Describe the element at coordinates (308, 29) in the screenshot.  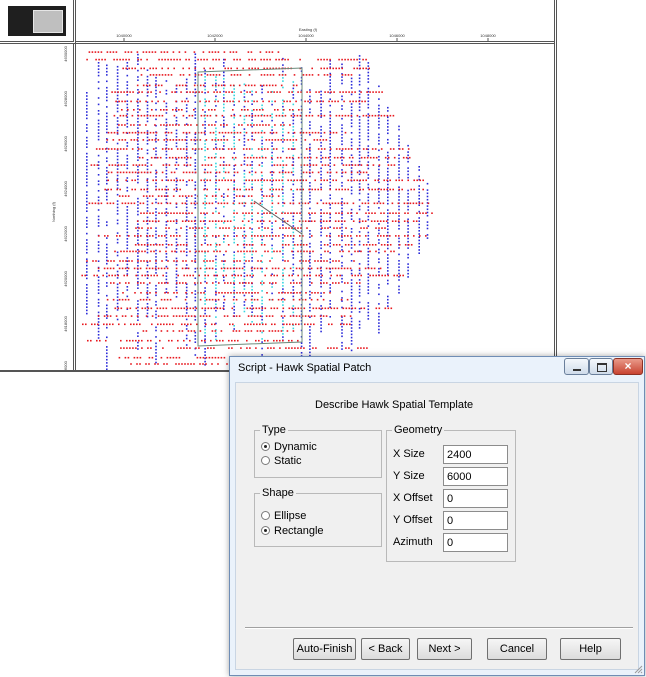
I see `x-axis-title: Easting (f)` at that location.